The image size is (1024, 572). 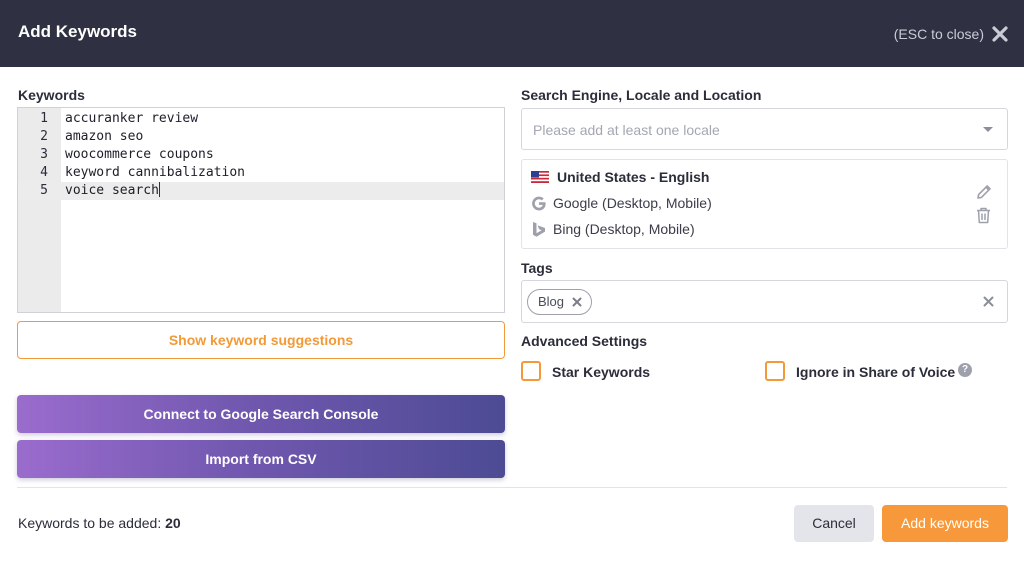 I want to click on locale-placeholder: Please add at least one locale, so click(x=626, y=130).